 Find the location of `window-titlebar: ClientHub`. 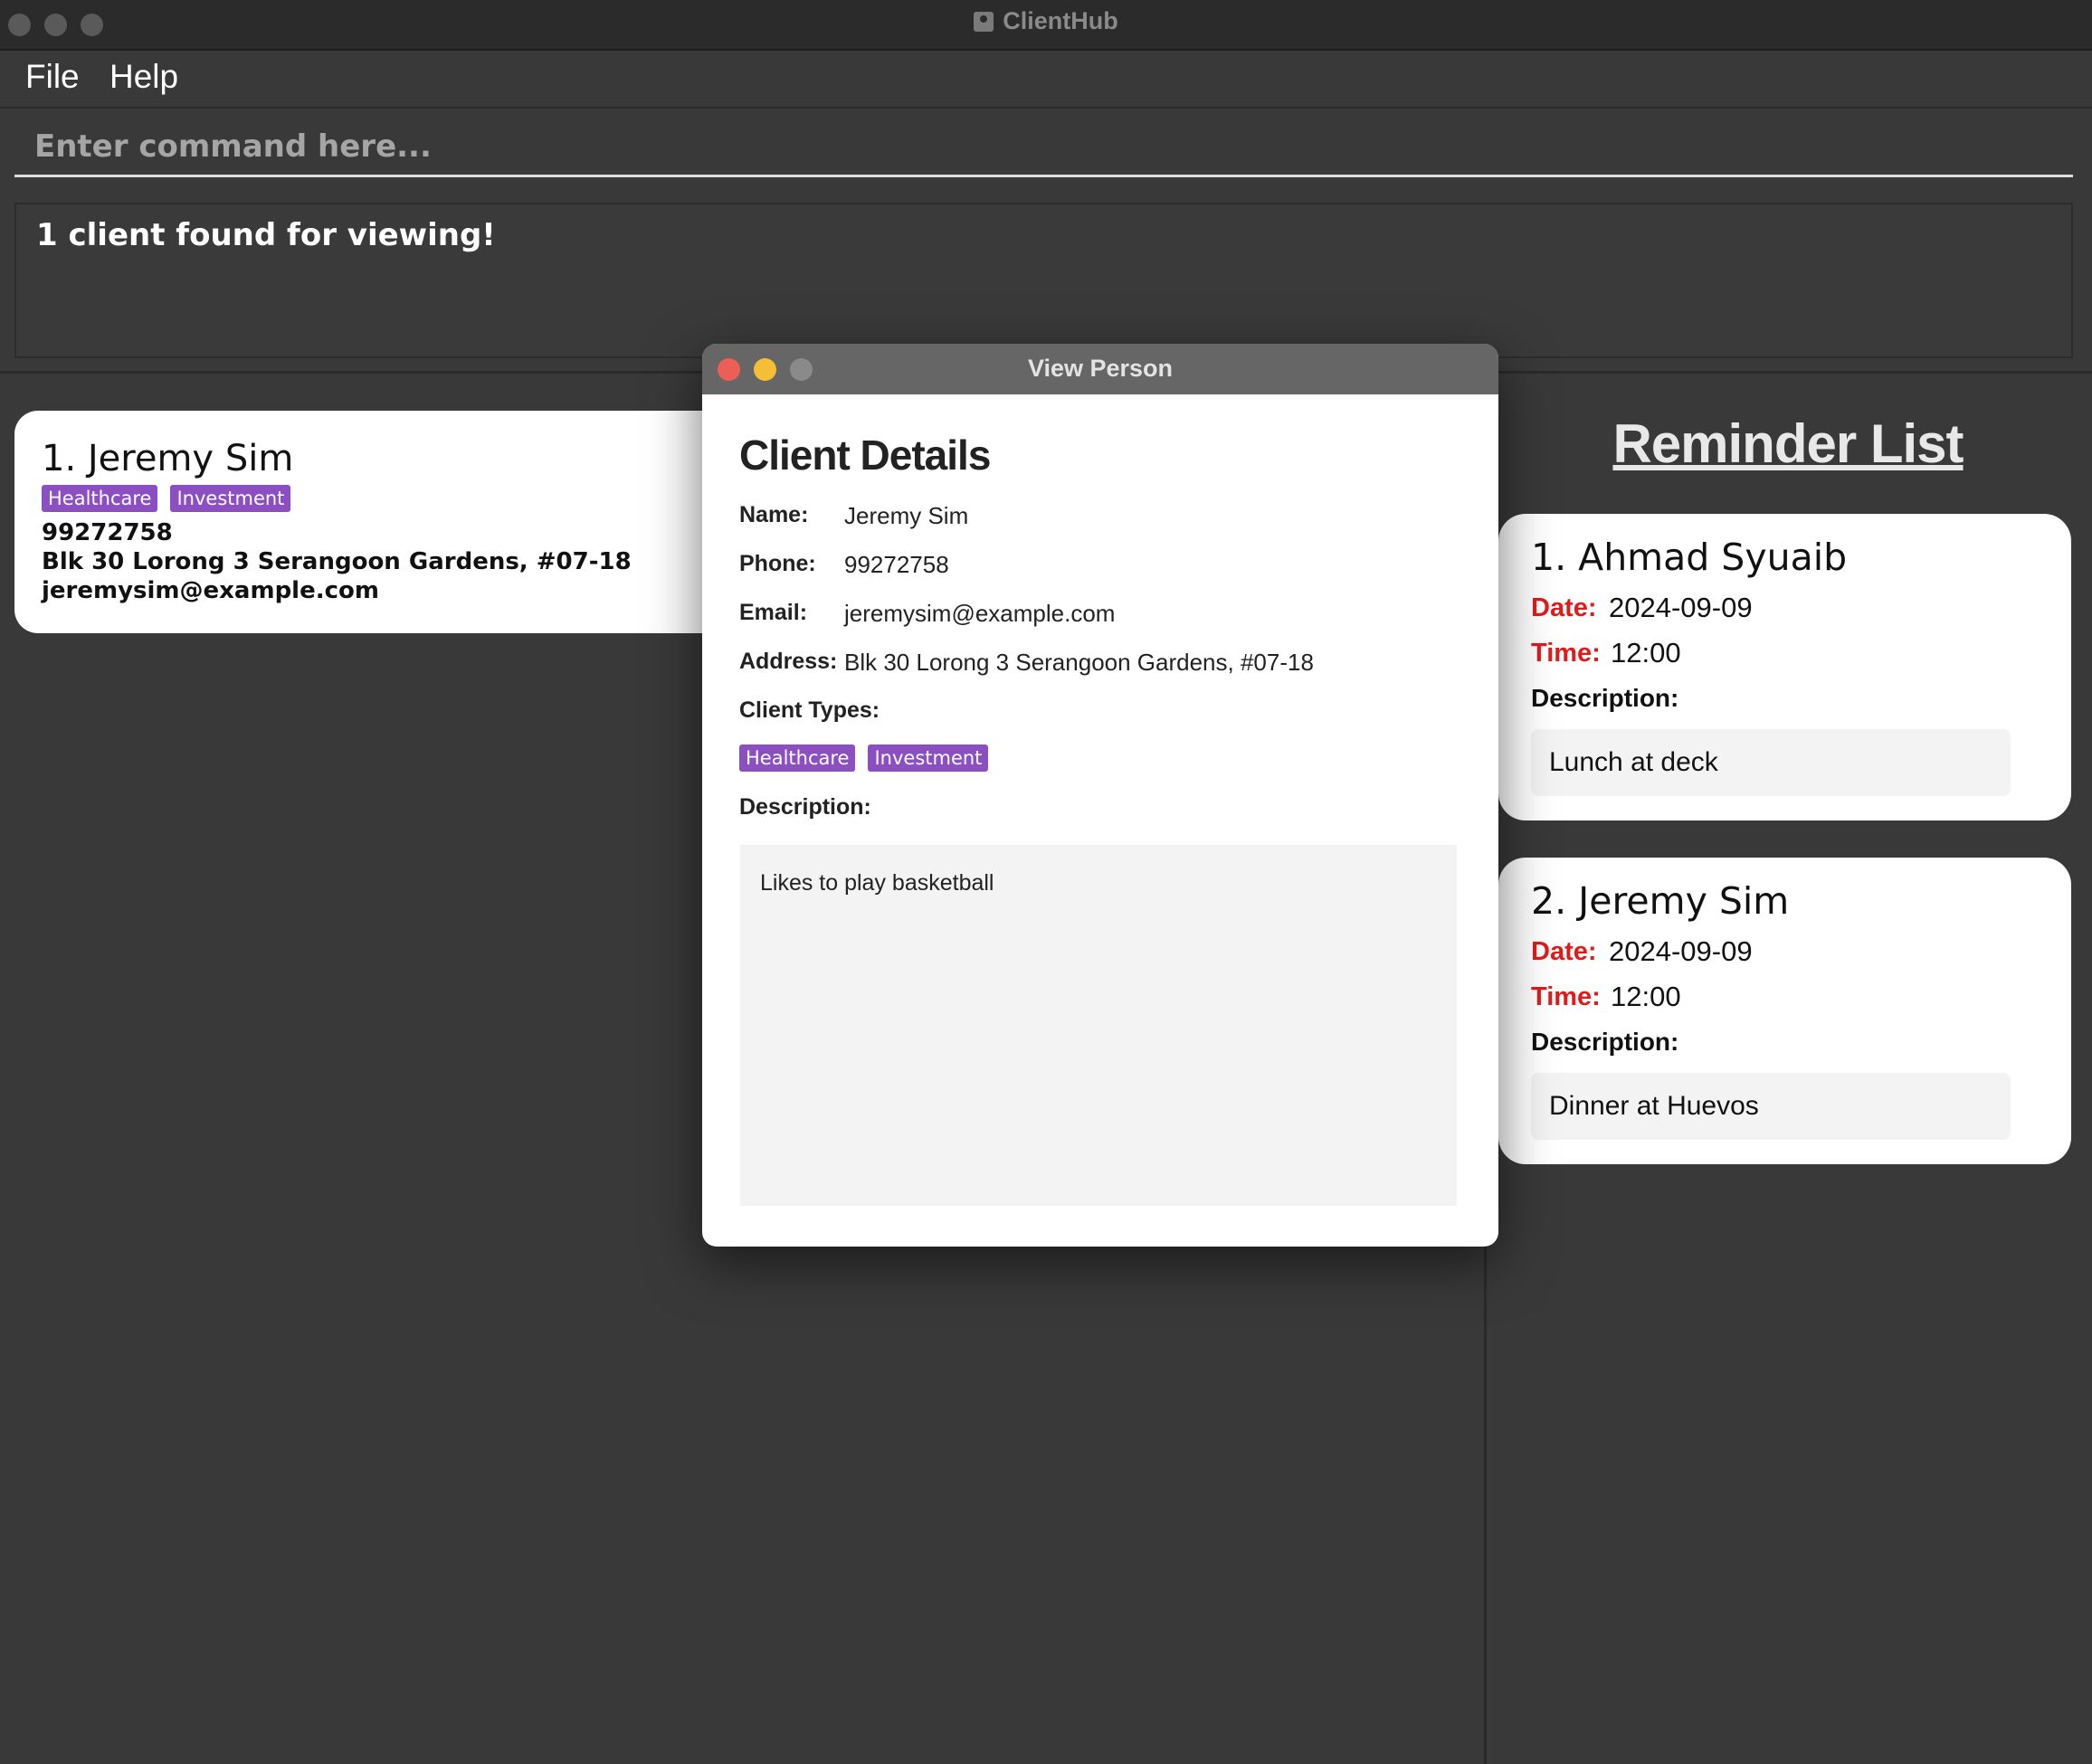

window-titlebar: ClientHub is located at coordinates (1046, 25).